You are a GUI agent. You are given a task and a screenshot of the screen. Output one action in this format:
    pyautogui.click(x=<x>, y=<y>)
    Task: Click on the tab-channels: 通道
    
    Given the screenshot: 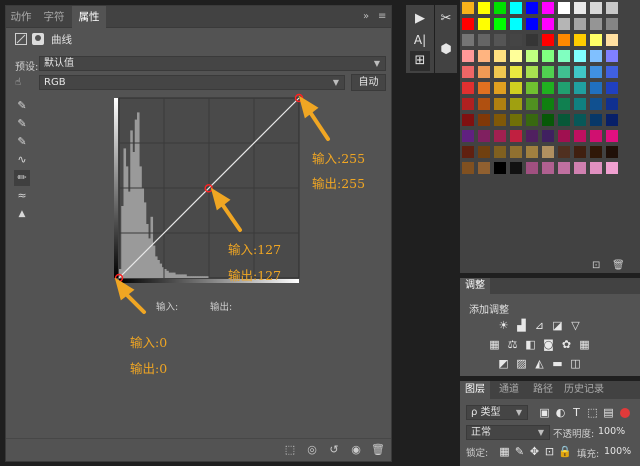 What is the action you would take?
    pyautogui.click(x=509, y=390)
    